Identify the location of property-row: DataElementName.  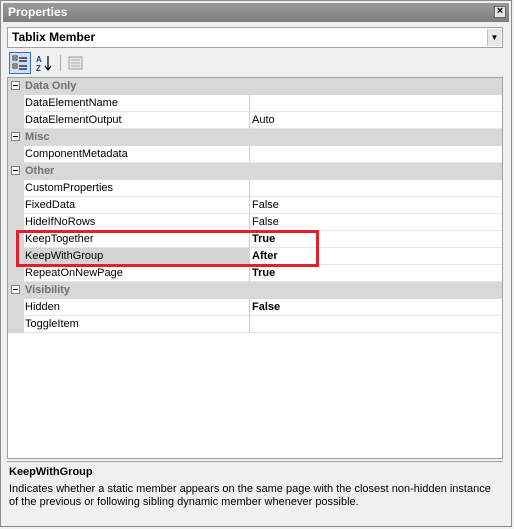
(255, 103).